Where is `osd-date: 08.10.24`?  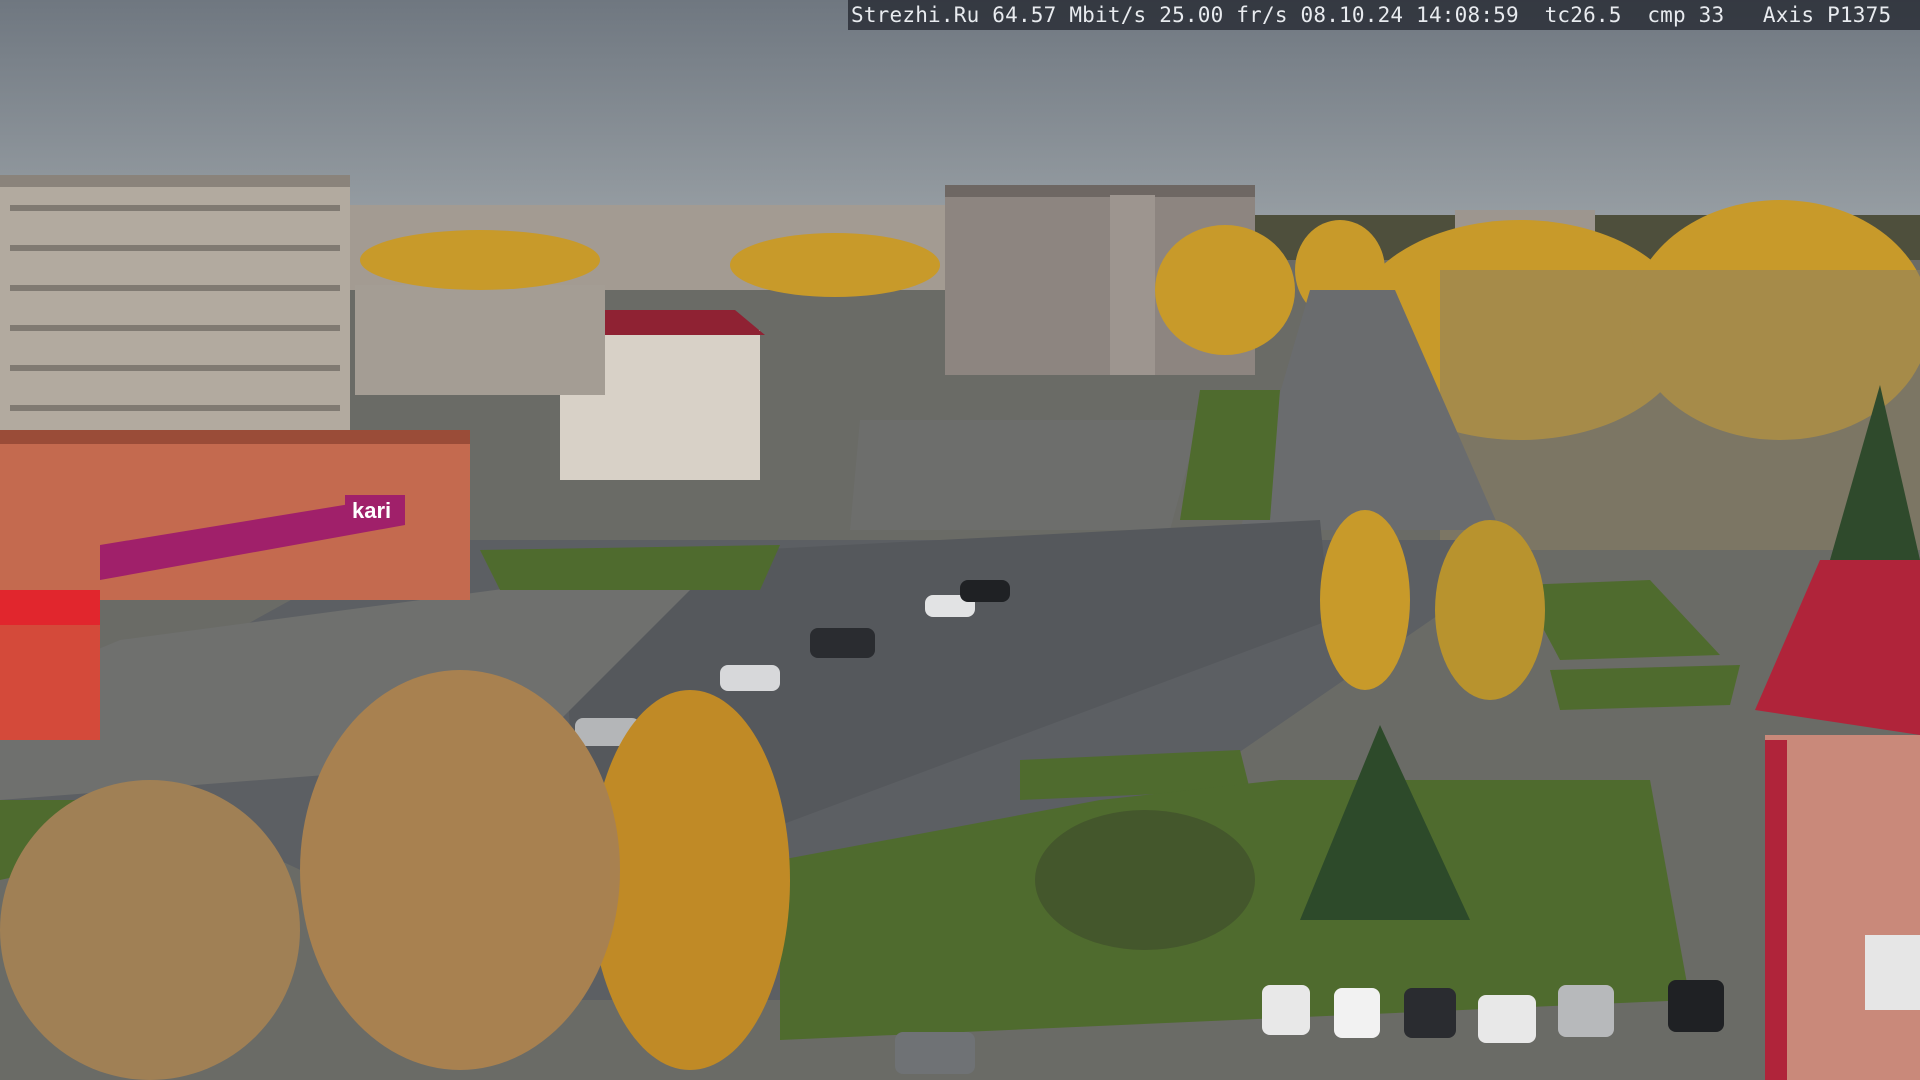
osd-date: 08.10.24 is located at coordinates (1352, 15).